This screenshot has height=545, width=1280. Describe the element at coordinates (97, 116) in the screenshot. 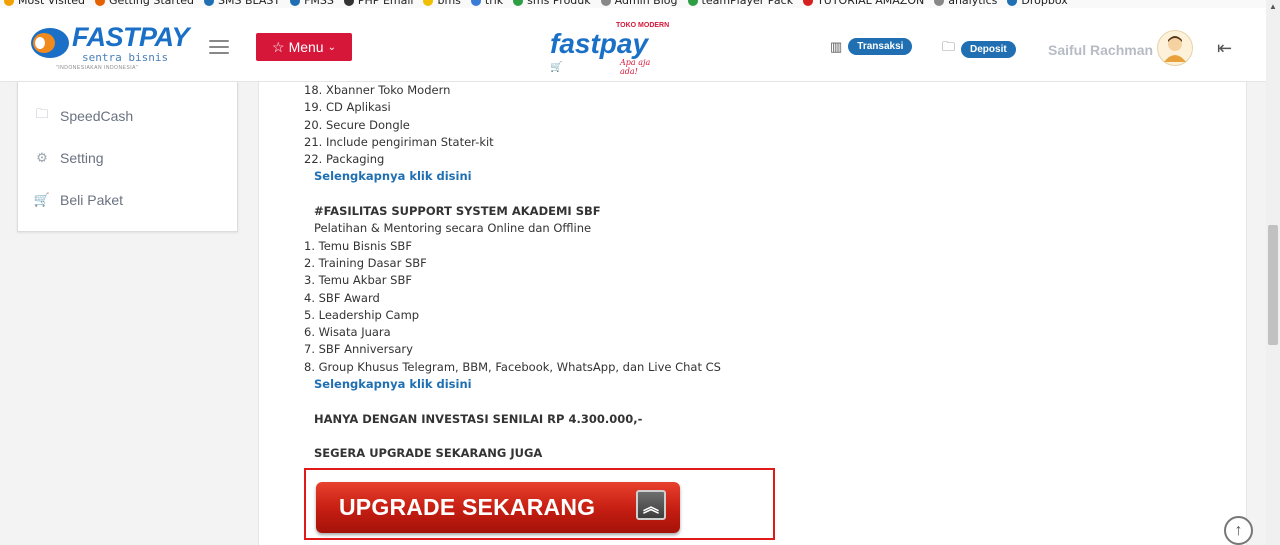

I see `sidebar-item-label: SpeedCash` at that location.